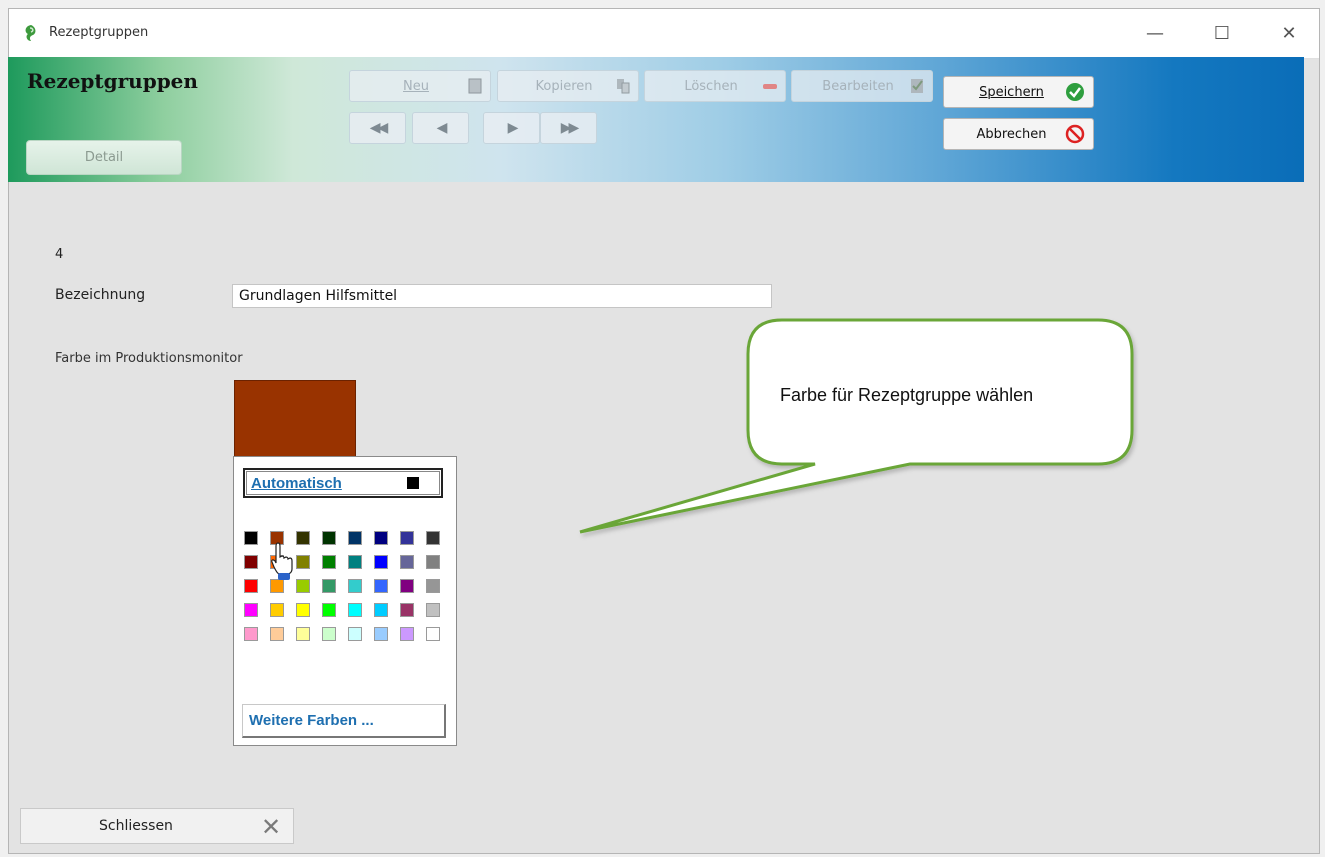 This screenshot has height=857, width=1325. I want to click on cancel-button: Abbrechen, so click(1018, 134).